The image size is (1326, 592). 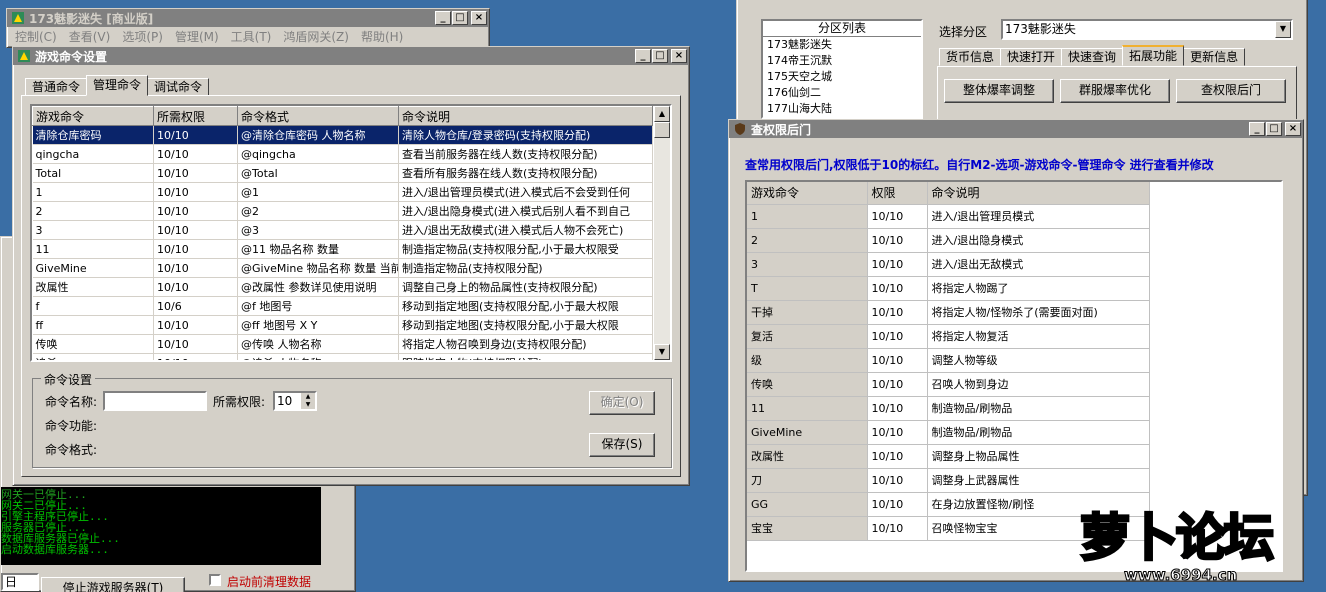 What do you see at coordinates (1038, 336) in the screenshot?
I see `table-cell: 将指定人物复活` at bounding box center [1038, 336].